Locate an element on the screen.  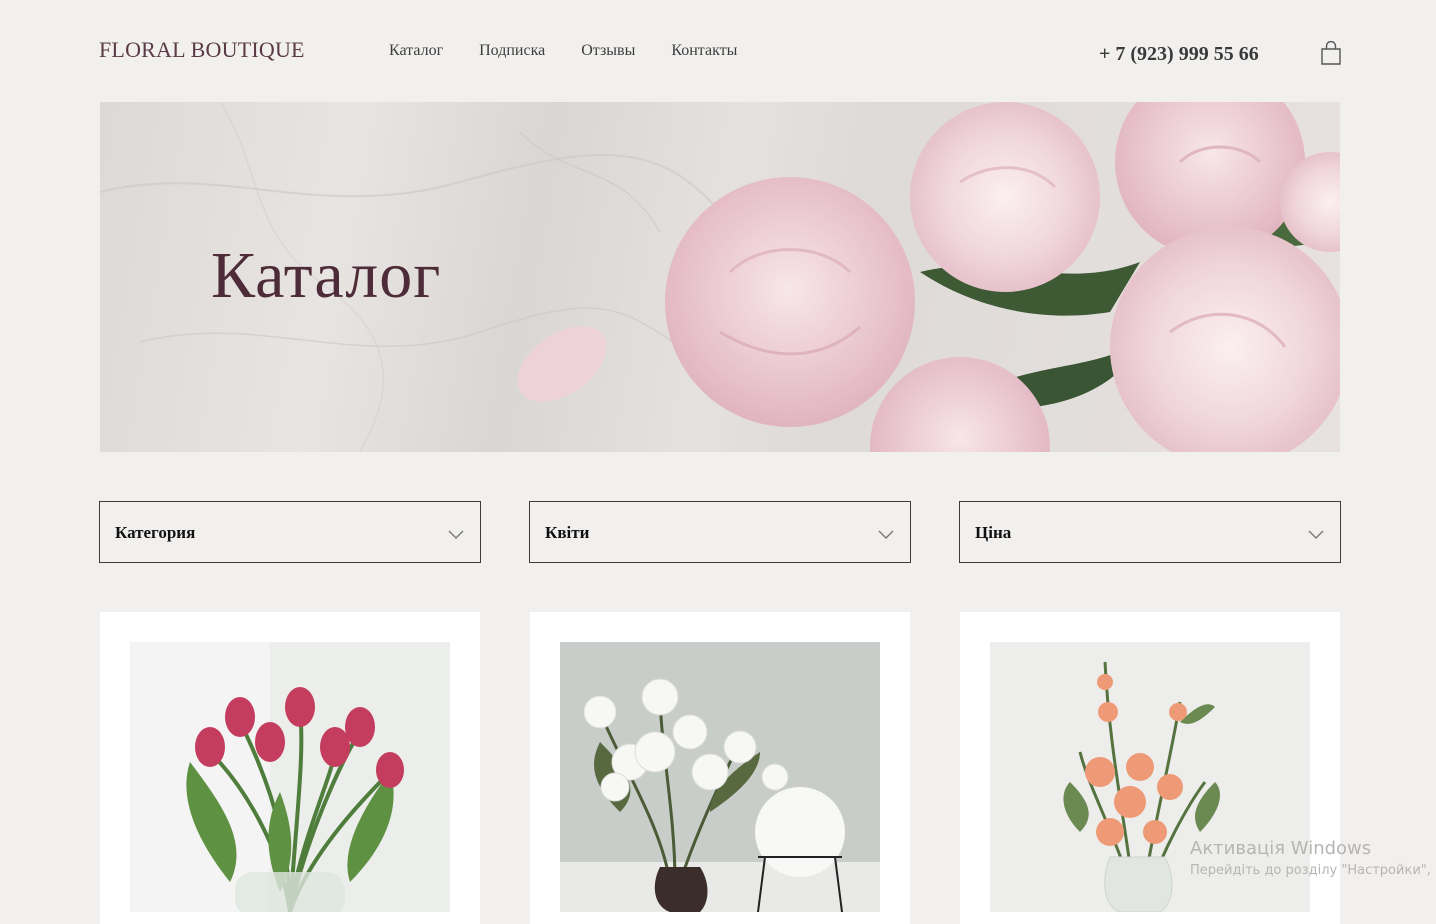
nav-link-catalog: Каталог is located at coordinates (416, 51).